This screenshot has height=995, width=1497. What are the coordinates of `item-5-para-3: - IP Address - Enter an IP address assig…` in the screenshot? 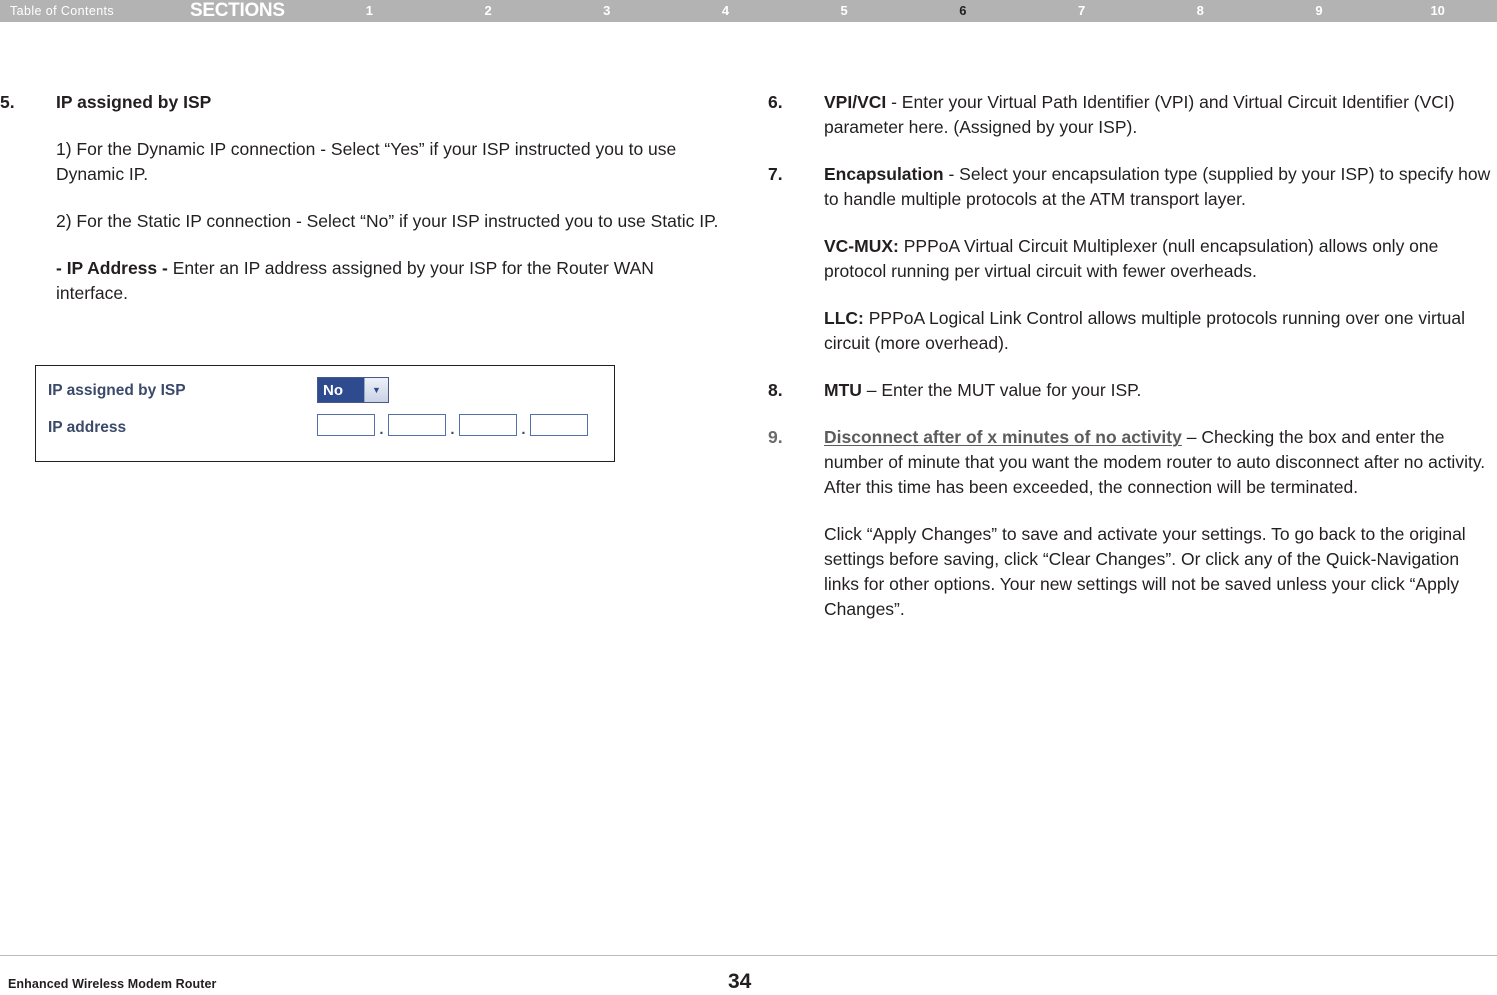 It's located at (393, 281).